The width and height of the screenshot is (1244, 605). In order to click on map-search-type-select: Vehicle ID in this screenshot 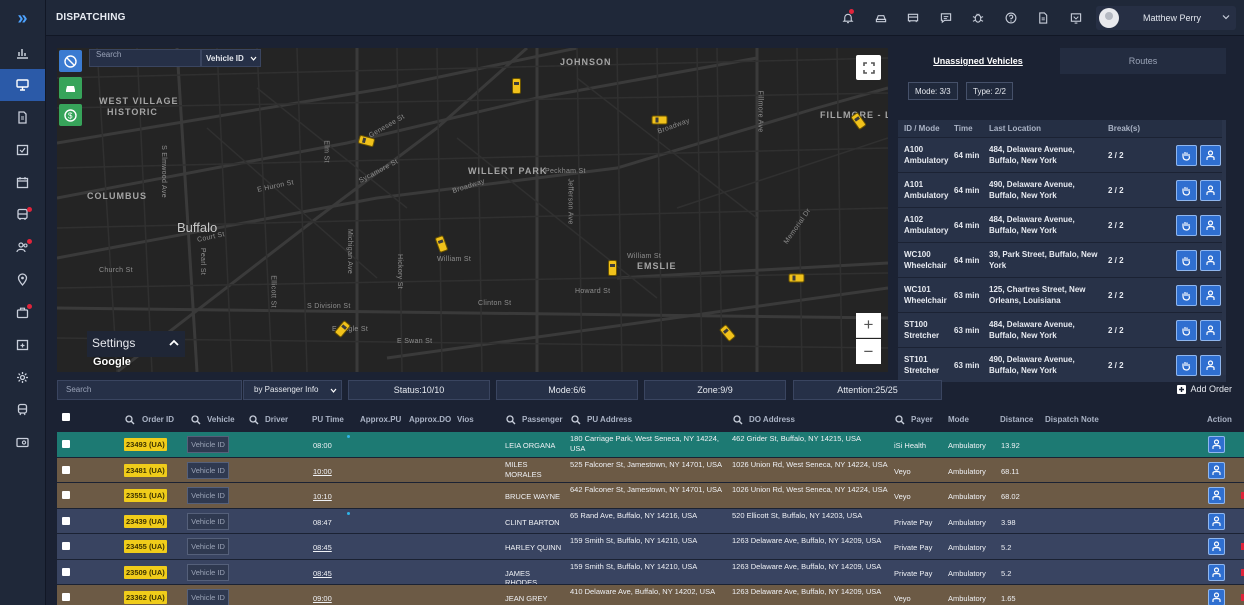, I will do `click(231, 58)`.